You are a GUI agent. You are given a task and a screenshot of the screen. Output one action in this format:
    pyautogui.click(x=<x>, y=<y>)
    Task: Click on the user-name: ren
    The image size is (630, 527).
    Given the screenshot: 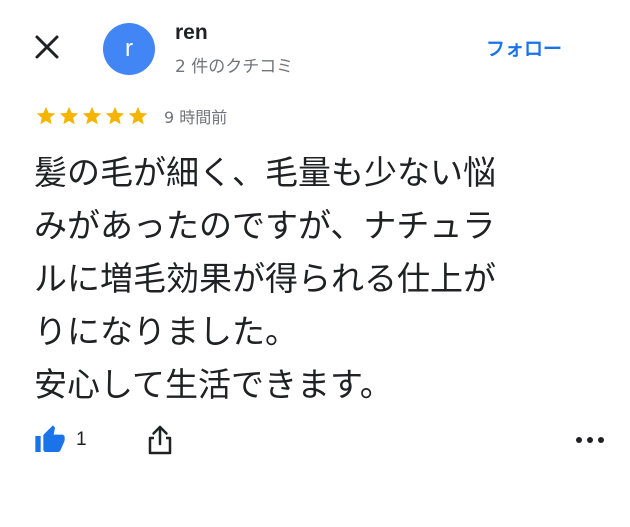 What is the action you would take?
    pyautogui.click(x=191, y=33)
    